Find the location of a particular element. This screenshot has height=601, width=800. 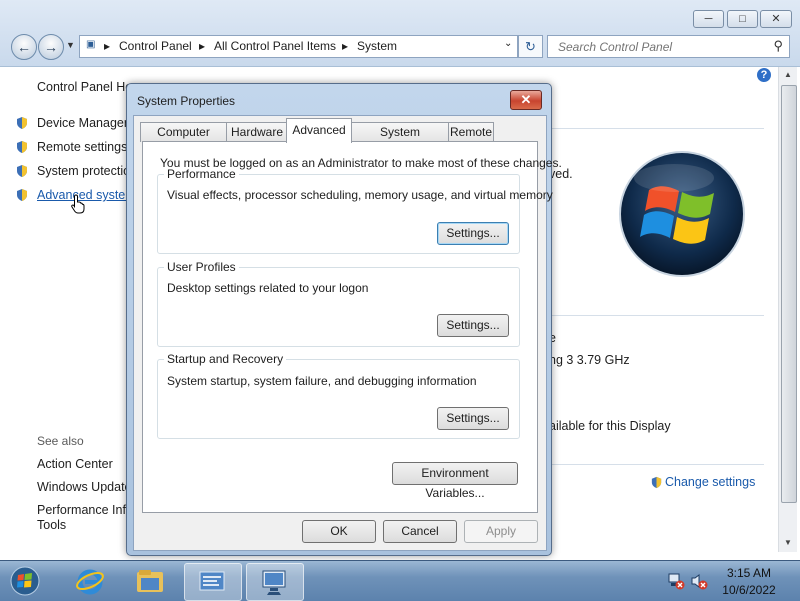

user-profiles-description: Desktop settings related to your logon is located at coordinates (268, 288).